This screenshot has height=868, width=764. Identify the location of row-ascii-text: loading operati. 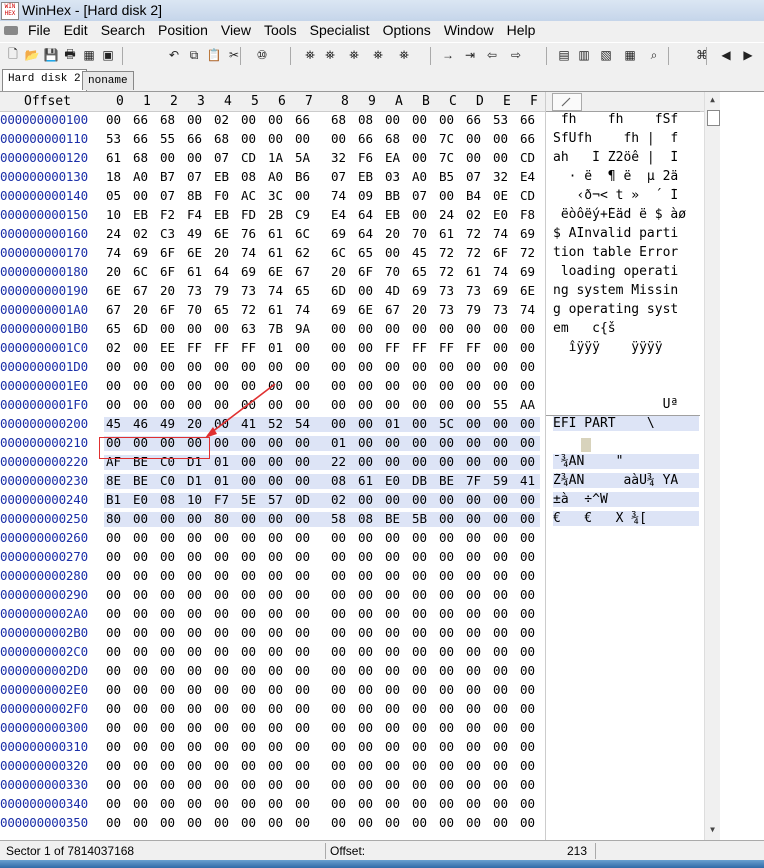
(626, 271).